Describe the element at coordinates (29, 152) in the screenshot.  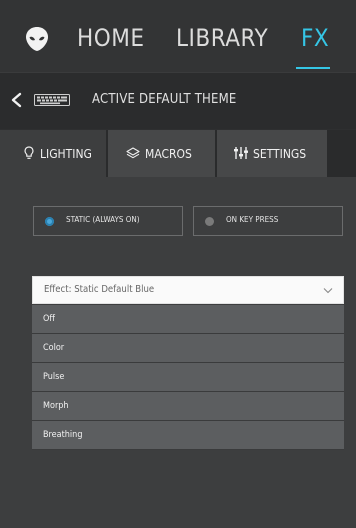
I see `lightbulb-icon` at that location.